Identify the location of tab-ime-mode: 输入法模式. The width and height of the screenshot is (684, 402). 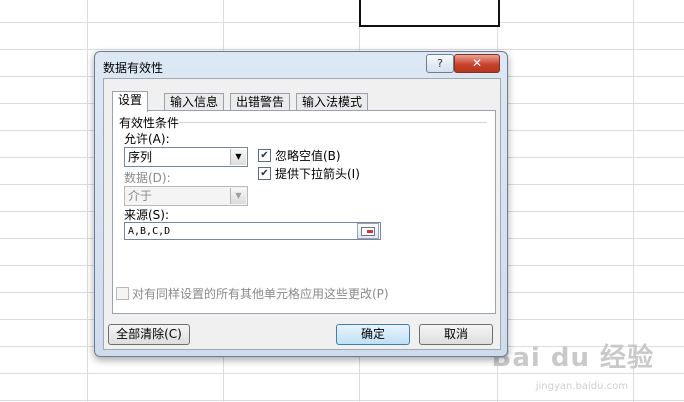
(332, 102).